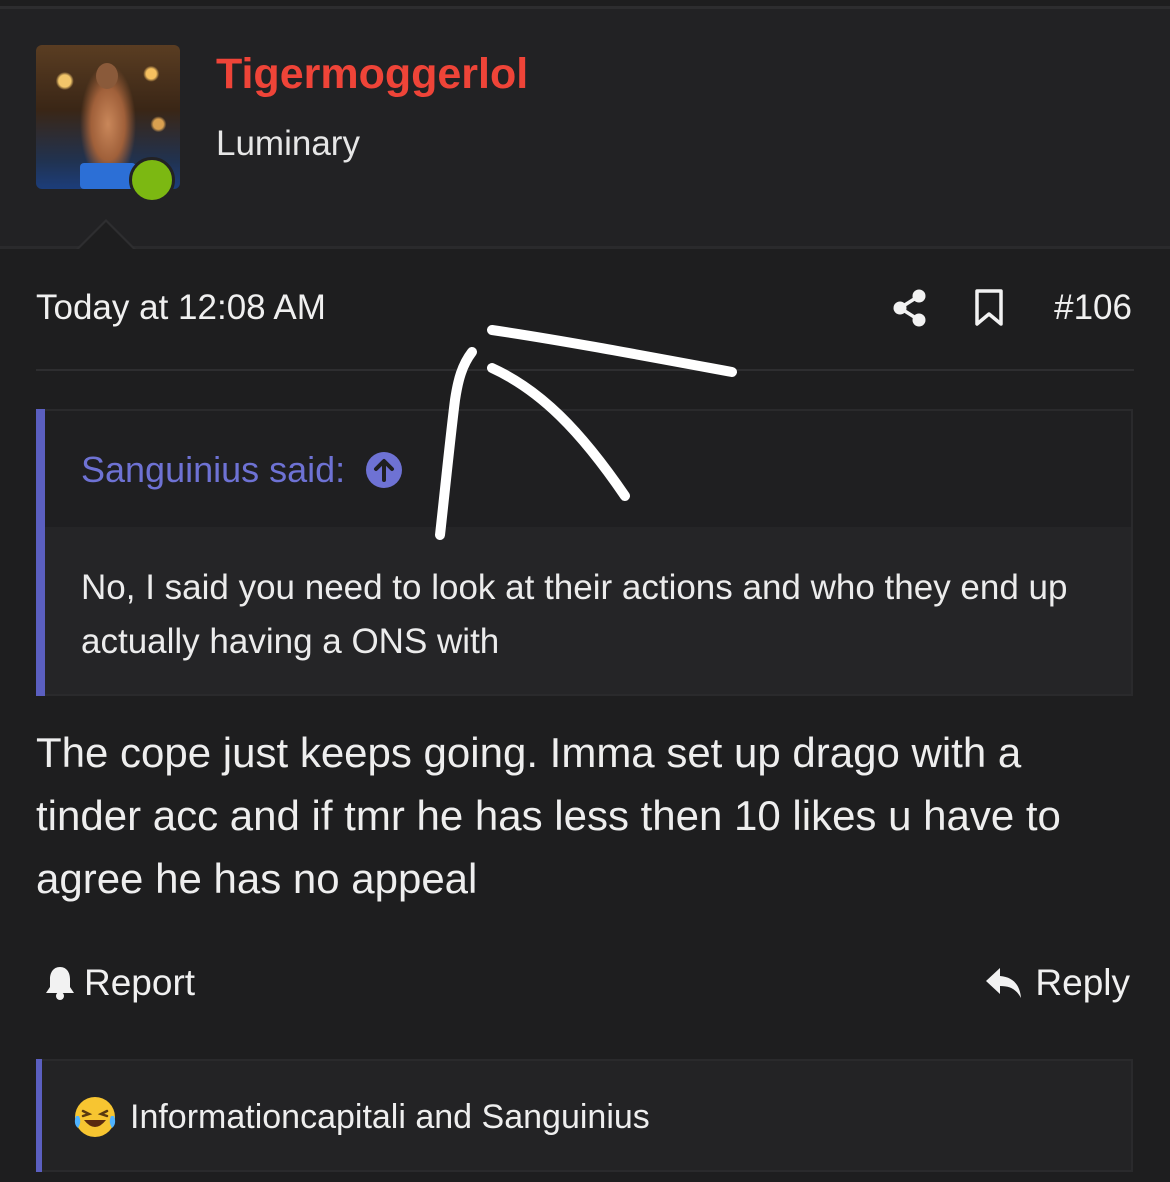  I want to click on quote-attribution-text: Sanguinius said:, so click(213, 470).